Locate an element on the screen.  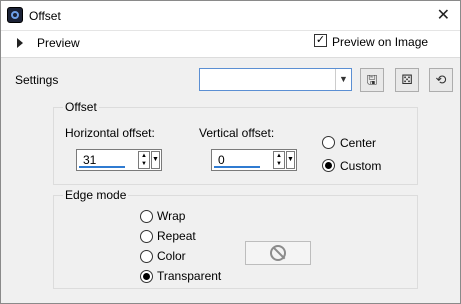
settings-label: Settings is located at coordinates (37, 80).